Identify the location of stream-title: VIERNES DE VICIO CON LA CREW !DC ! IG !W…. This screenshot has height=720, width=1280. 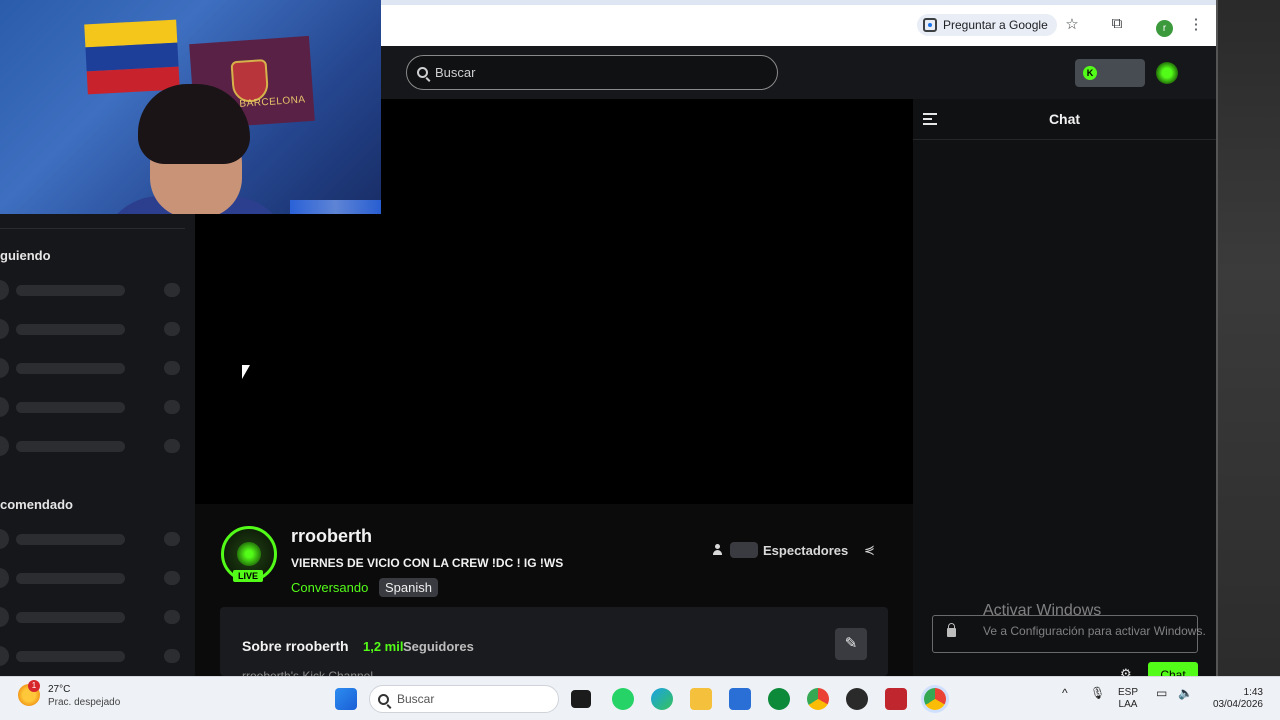
(427, 563).